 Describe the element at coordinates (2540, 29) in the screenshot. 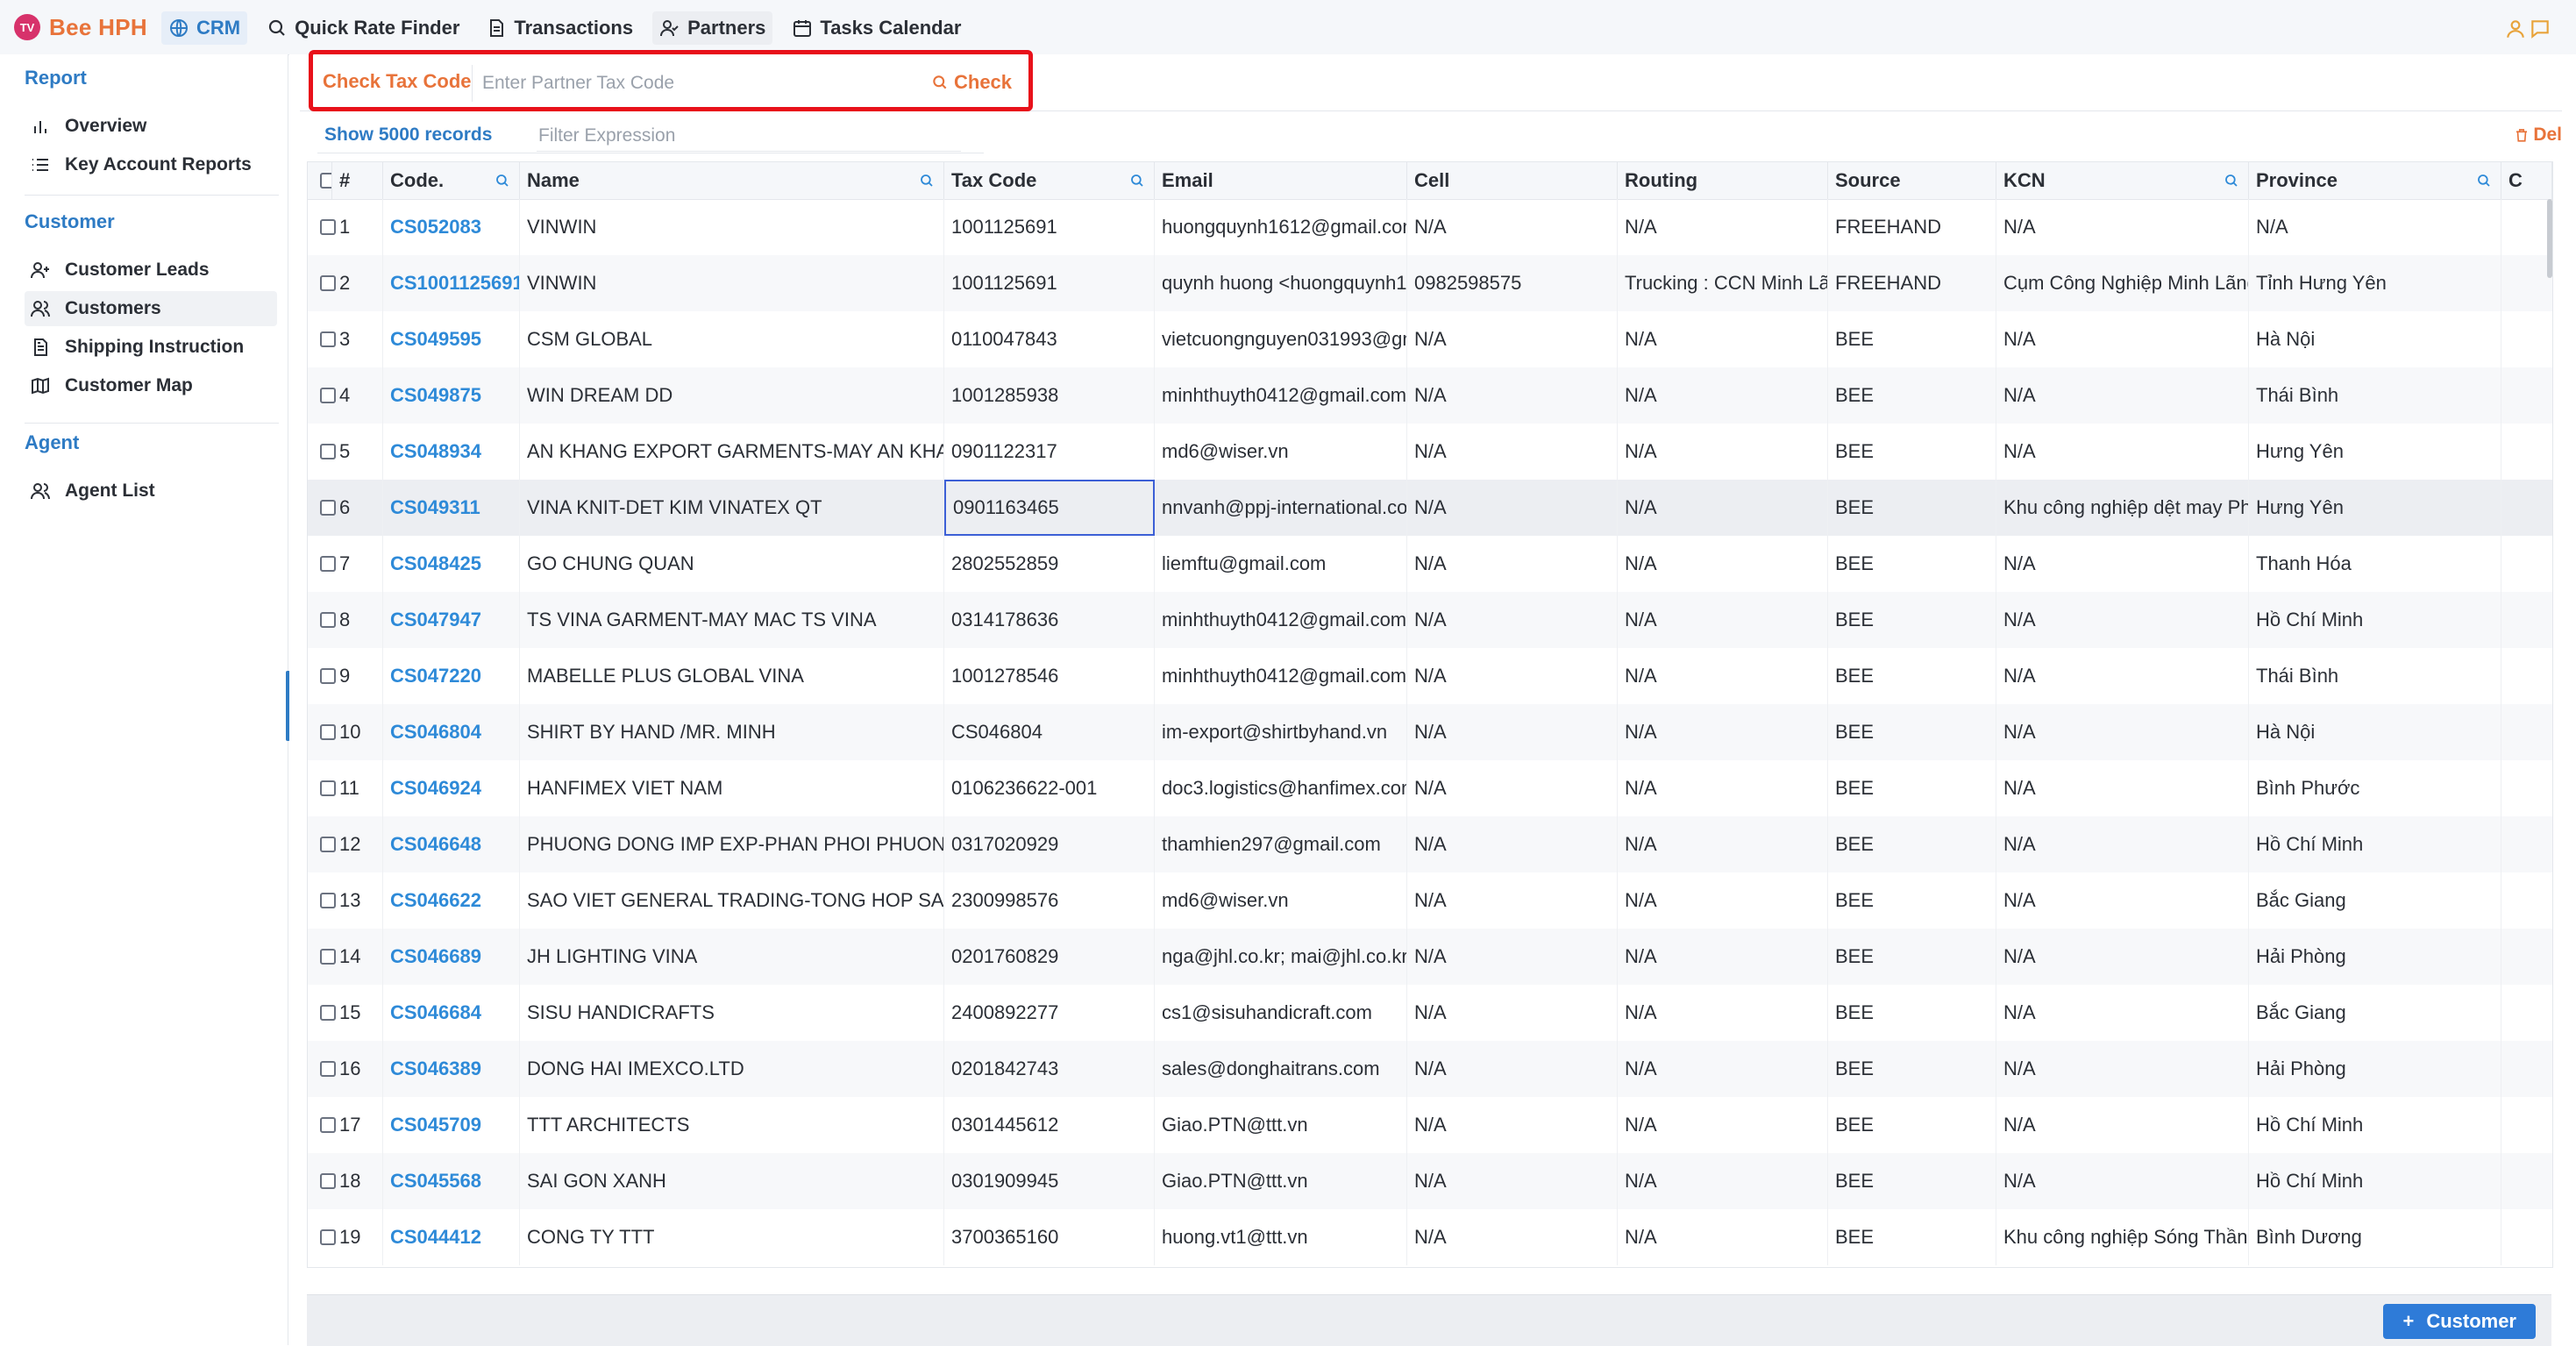

I see `chat-icon` at that location.